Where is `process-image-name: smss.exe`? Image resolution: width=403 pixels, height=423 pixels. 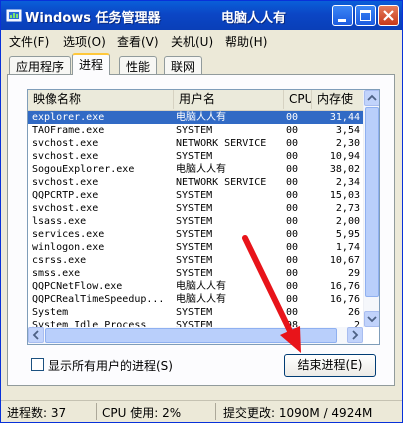
process-image-name: smss.exe is located at coordinates (56, 273).